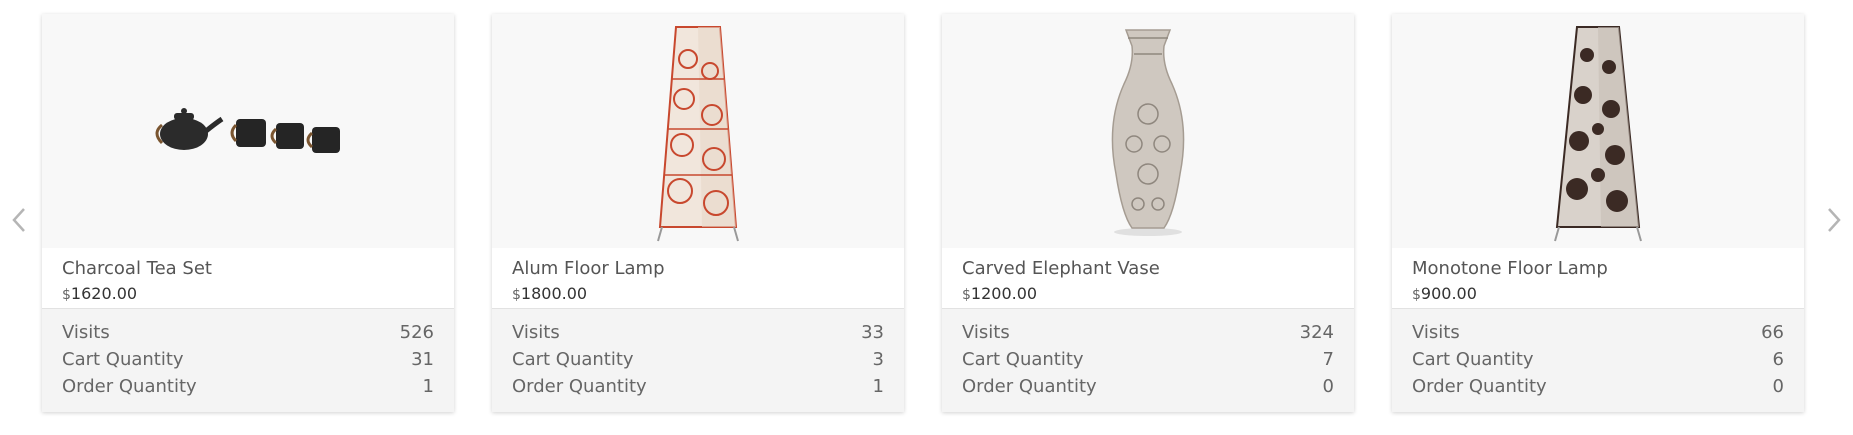  I want to click on stat-visits: Visits 66, so click(1598, 332).